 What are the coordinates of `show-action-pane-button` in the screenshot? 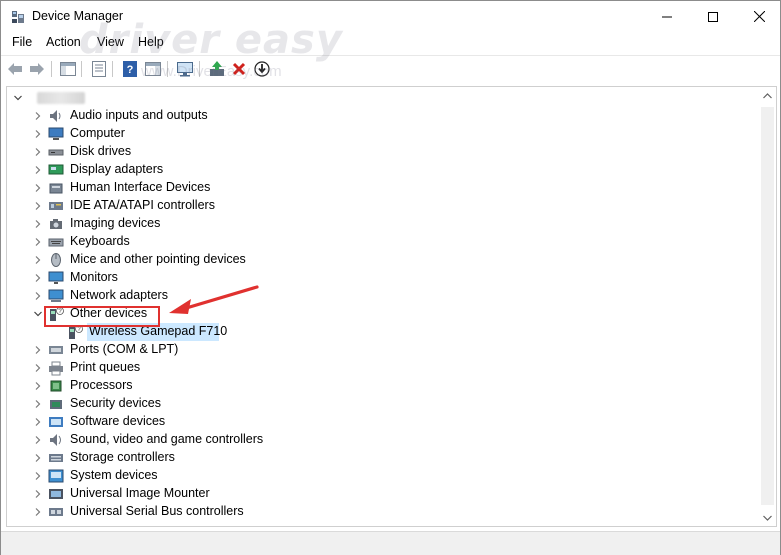 It's located at (153, 69).